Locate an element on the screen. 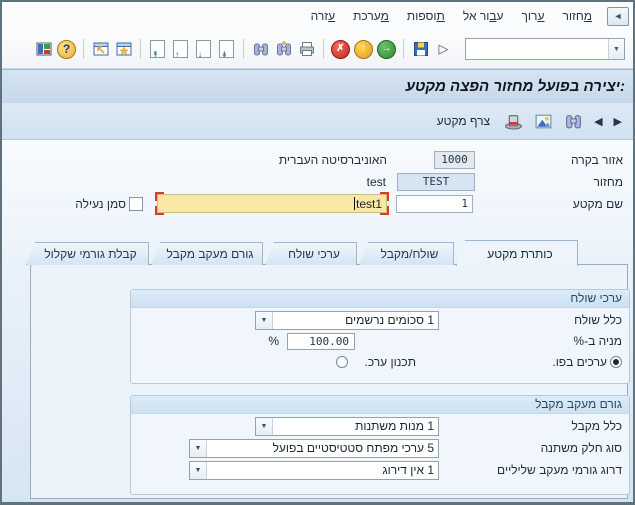 The height and width of the screenshot is (505, 635). receiver-rule-dropdown: 1 מנות משתנות ▼ is located at coordinates (347, 426).